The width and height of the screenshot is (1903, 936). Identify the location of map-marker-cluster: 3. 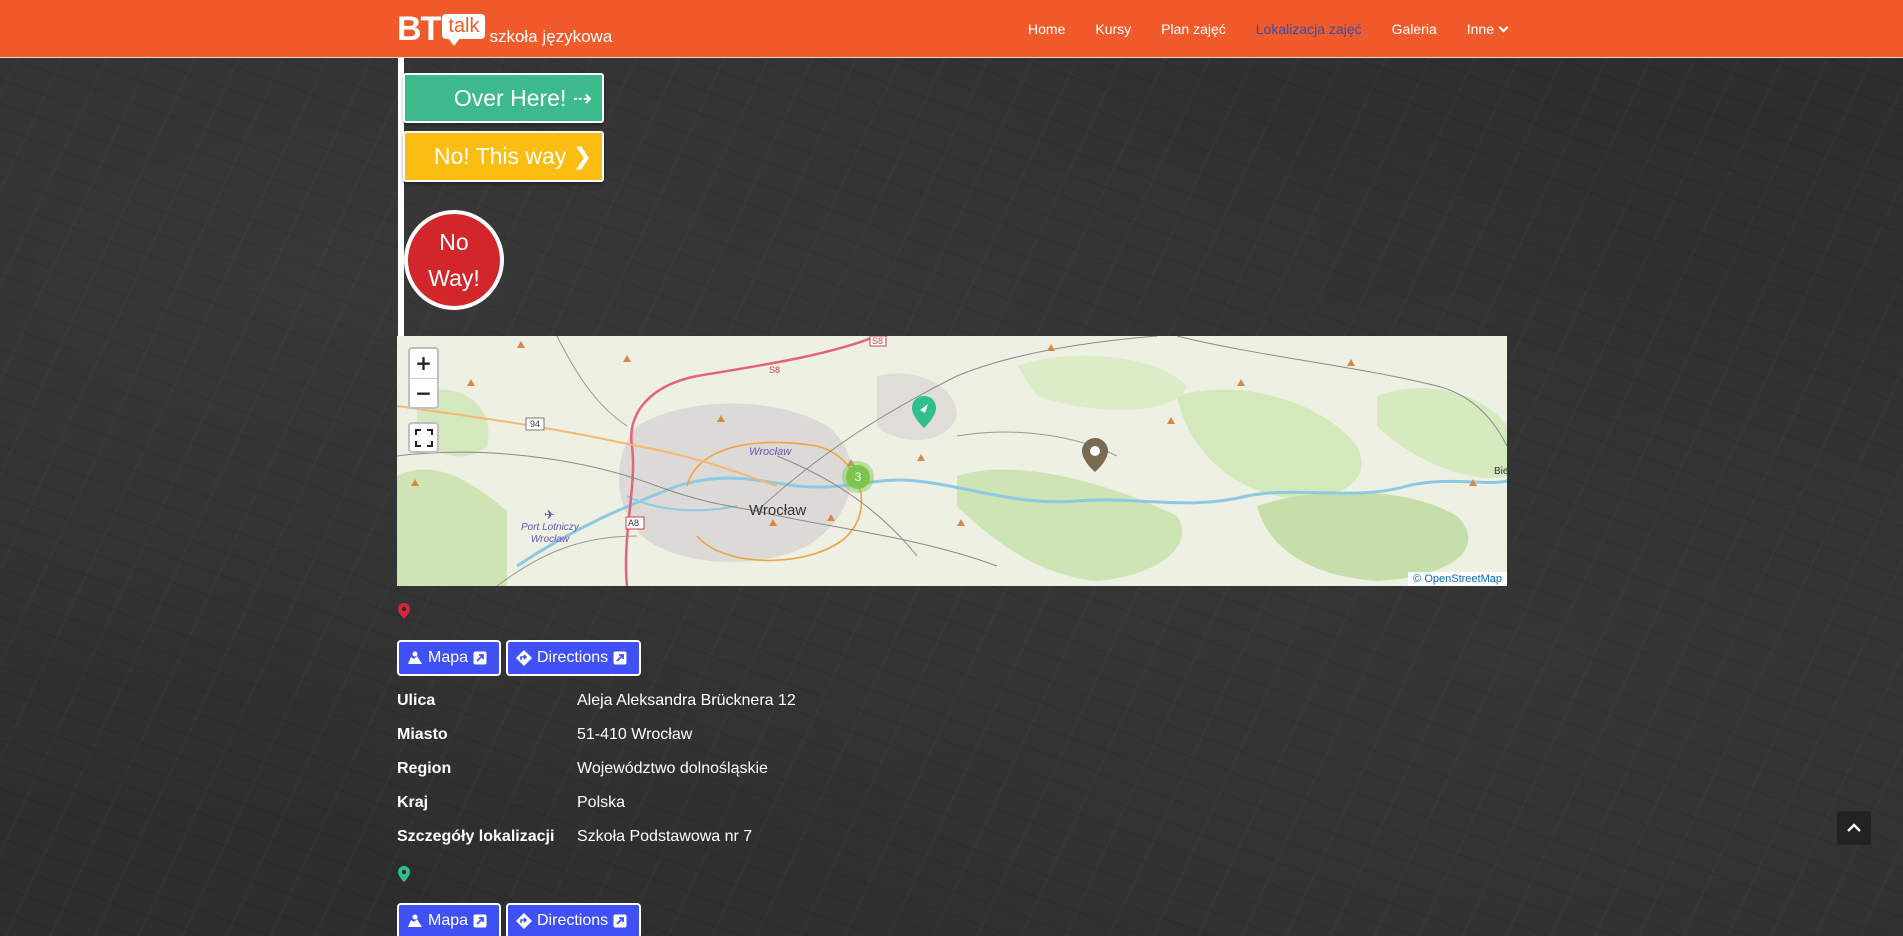
(858, 477).